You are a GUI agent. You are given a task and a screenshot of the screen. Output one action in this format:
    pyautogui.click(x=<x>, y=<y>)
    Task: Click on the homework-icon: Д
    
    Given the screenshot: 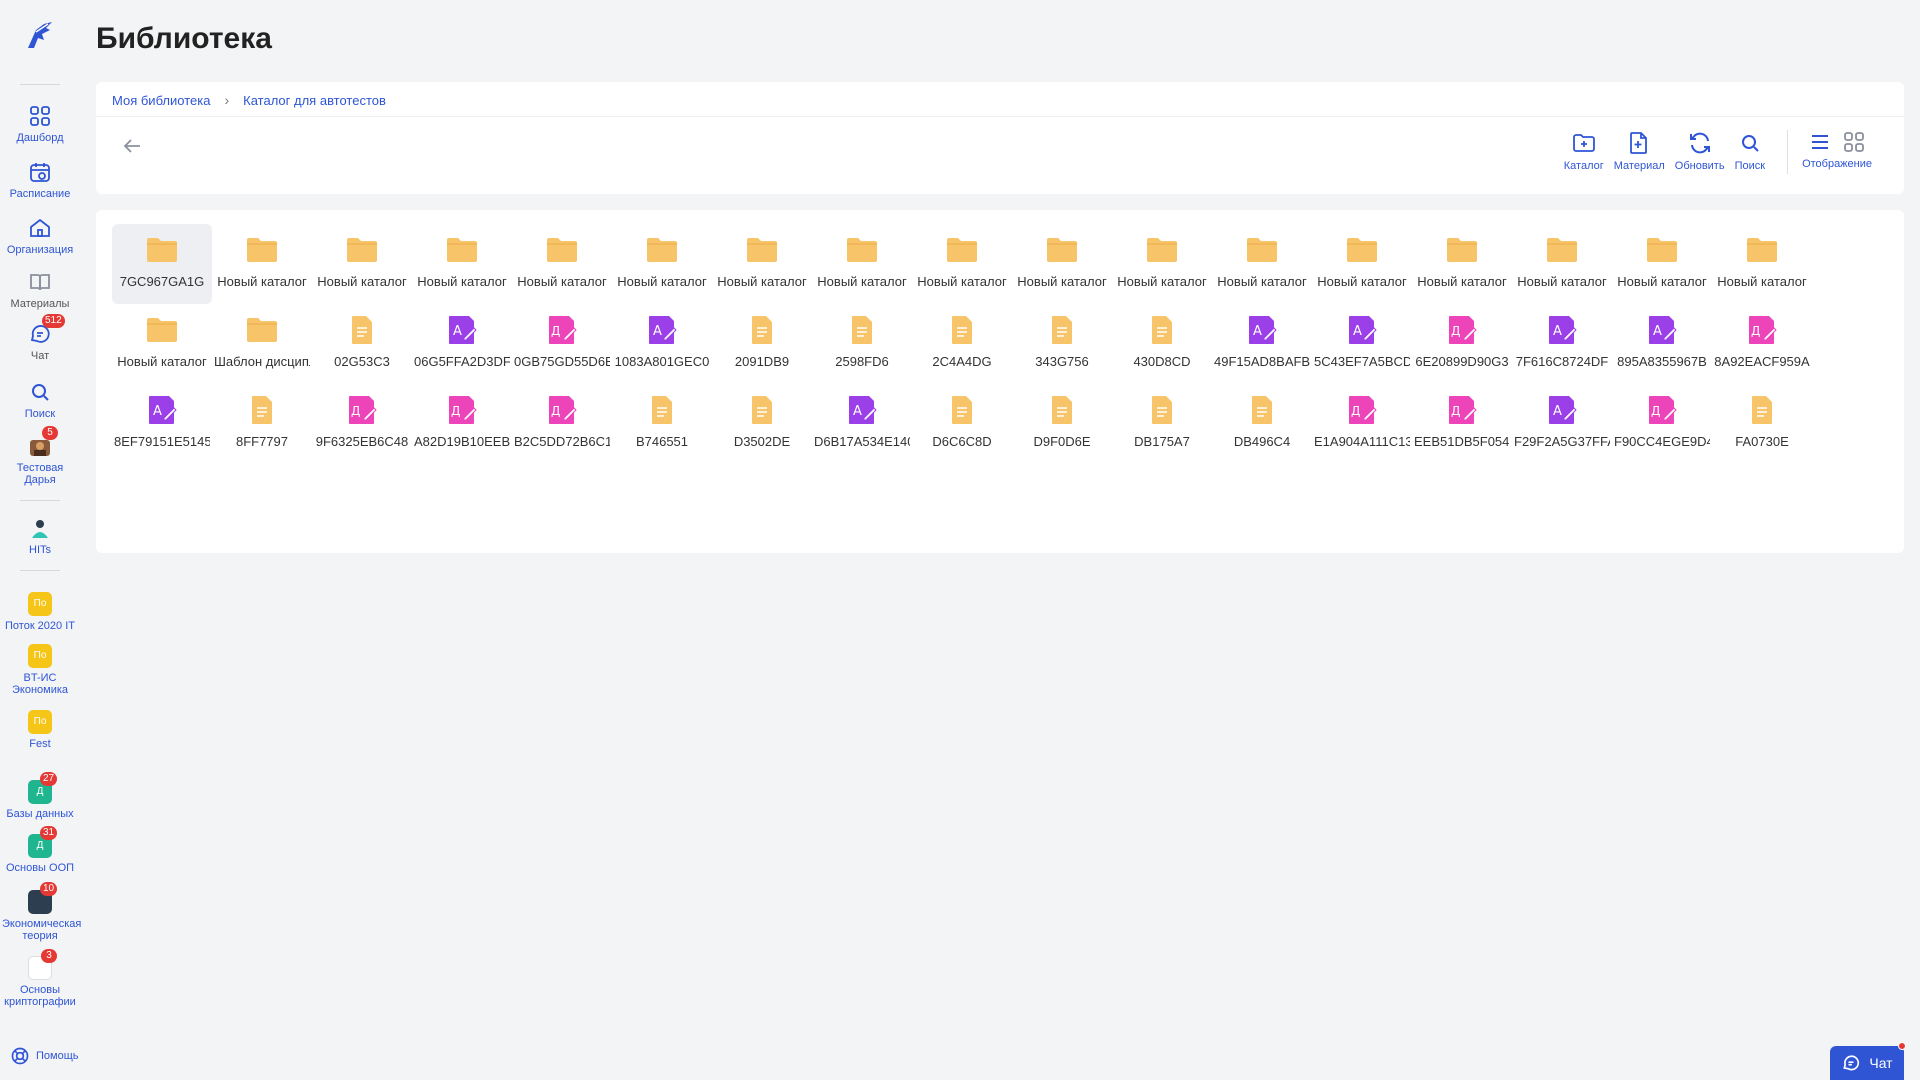 What is the action you would take?
    pyautogui.click(x=1462, y=330)
    